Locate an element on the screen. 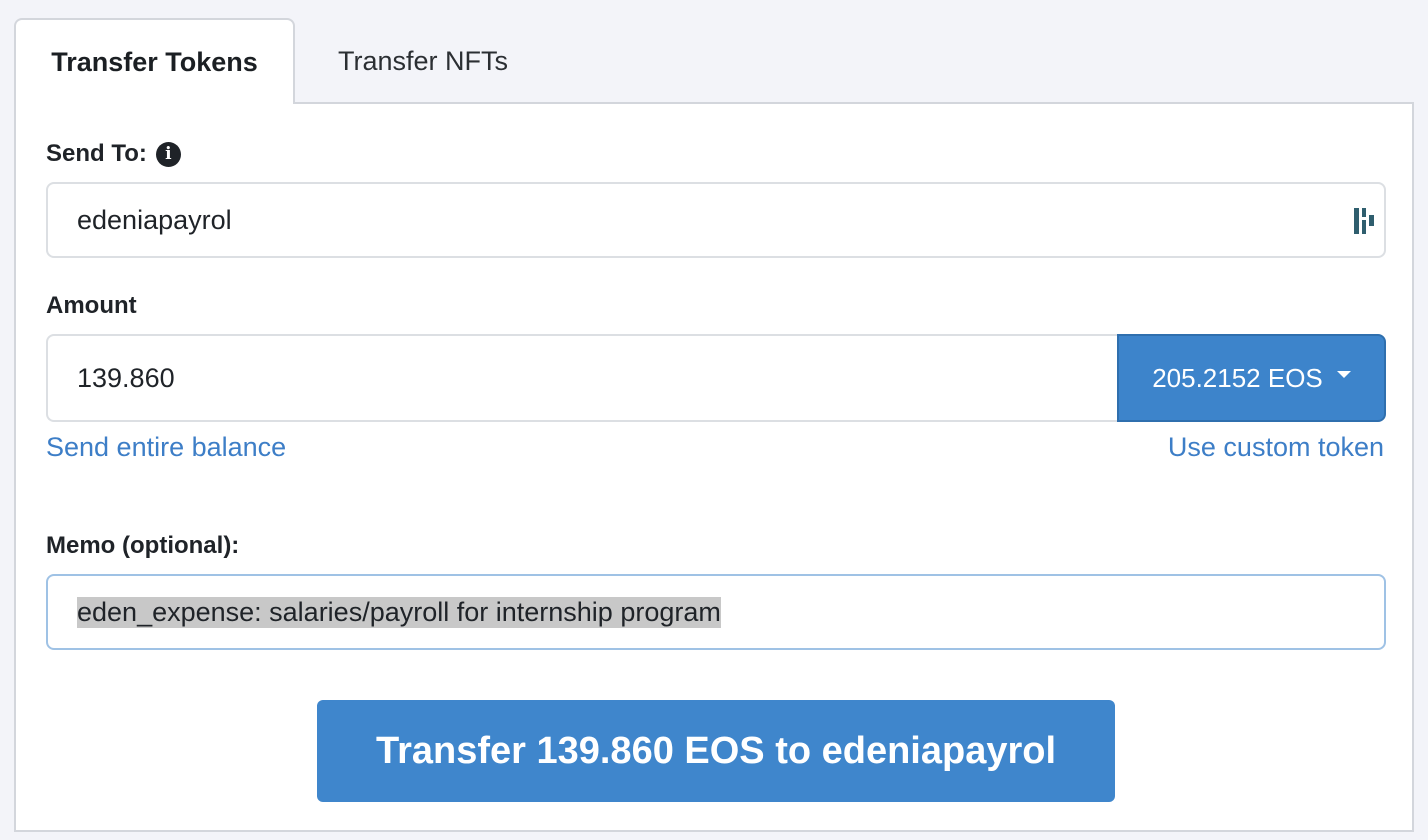  token-balance-label: 205.2152 EOS is located at coordinates (1237, 377).